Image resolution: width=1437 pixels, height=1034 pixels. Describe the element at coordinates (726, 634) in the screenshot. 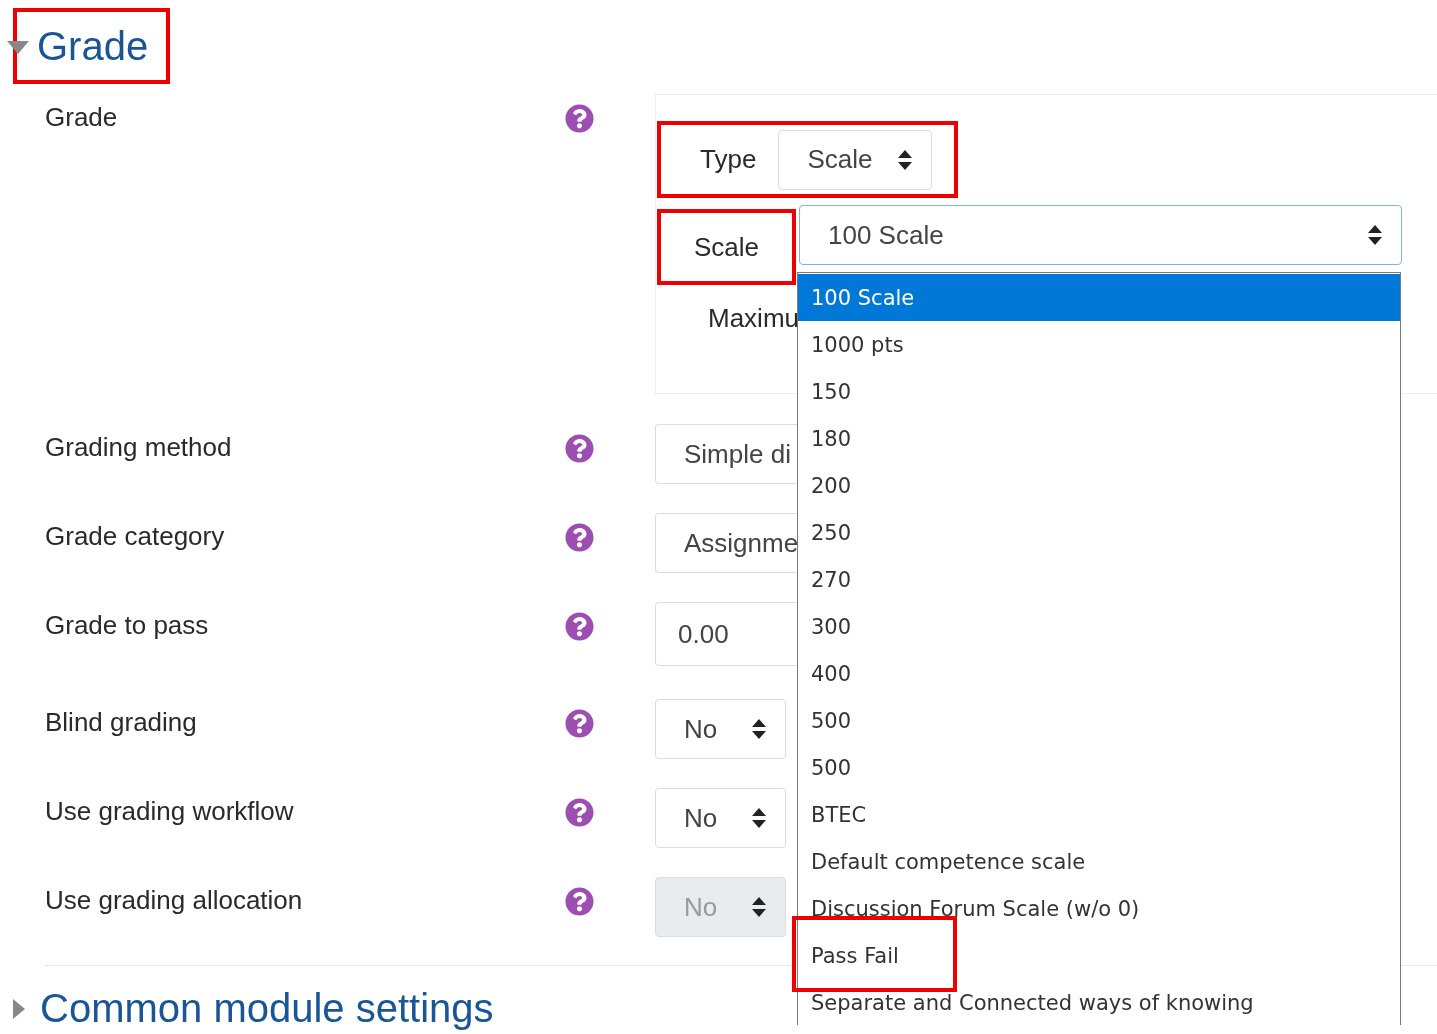

I see `input-field: 0.00` at that location.